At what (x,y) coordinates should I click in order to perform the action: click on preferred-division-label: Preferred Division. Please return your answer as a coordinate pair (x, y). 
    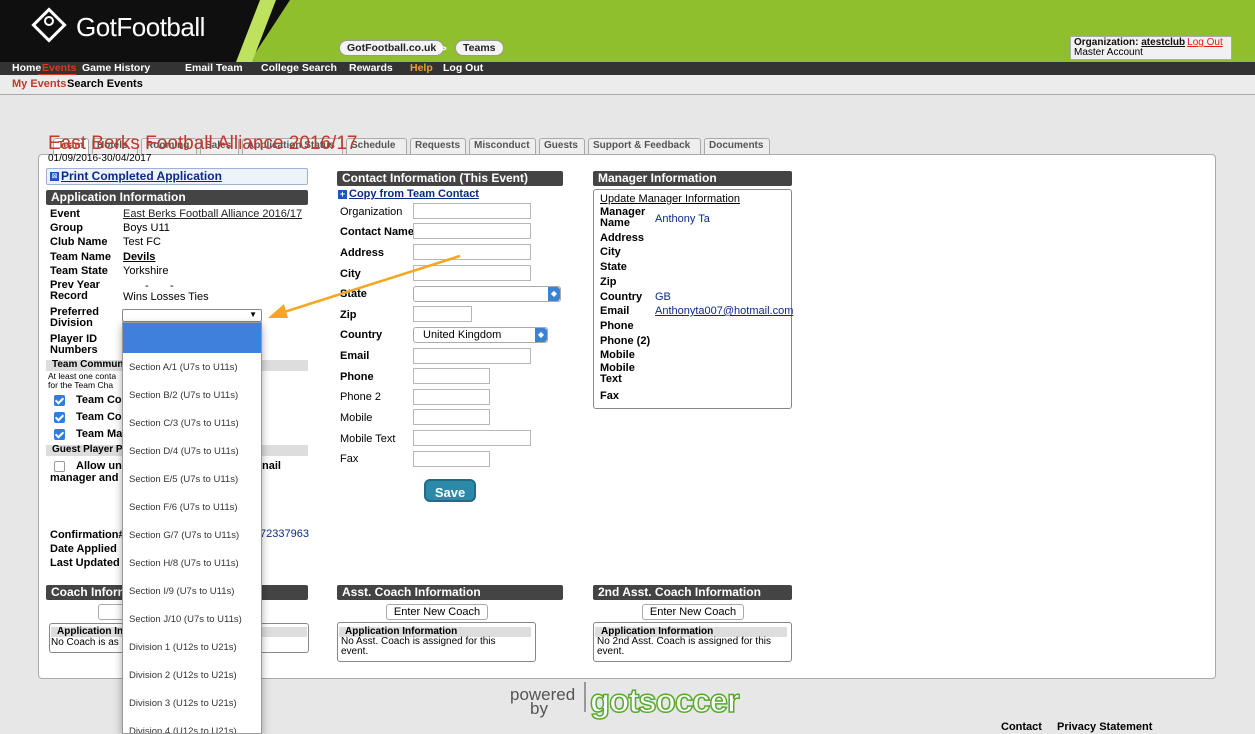
    Looking at the image, I should click on (74, 317).